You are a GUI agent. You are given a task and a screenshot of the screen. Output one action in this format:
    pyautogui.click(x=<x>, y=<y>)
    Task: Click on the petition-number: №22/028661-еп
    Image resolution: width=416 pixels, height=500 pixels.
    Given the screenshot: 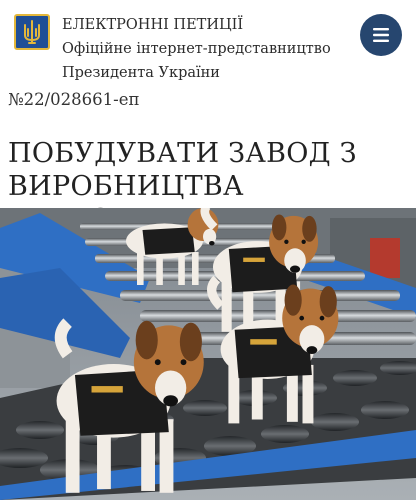 What is the action you would take?
    pyautogui.click(x=74, y=99)
    